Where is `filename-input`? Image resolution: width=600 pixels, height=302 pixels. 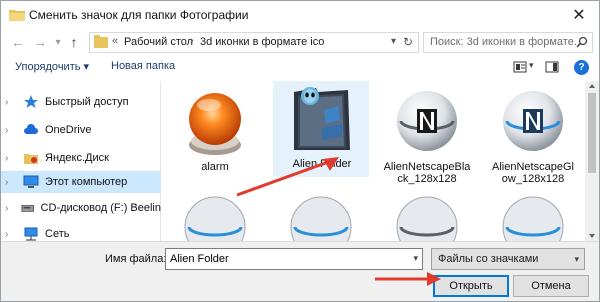
filename-input is located at coordinates (281, 259).